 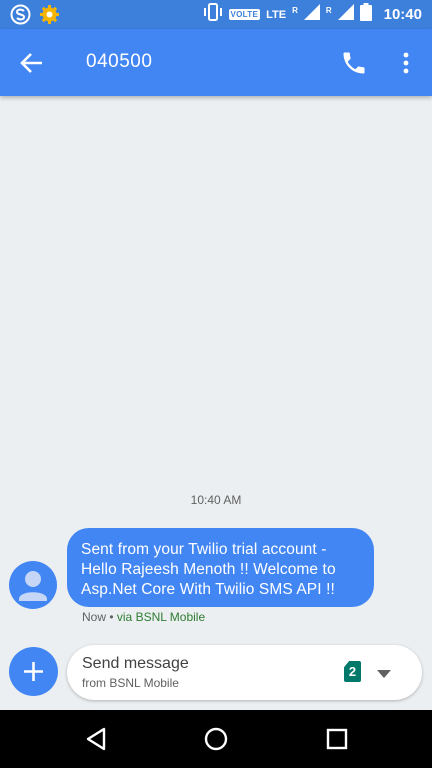 I want to click on nav-recents-button, so click(x=337, y=739).